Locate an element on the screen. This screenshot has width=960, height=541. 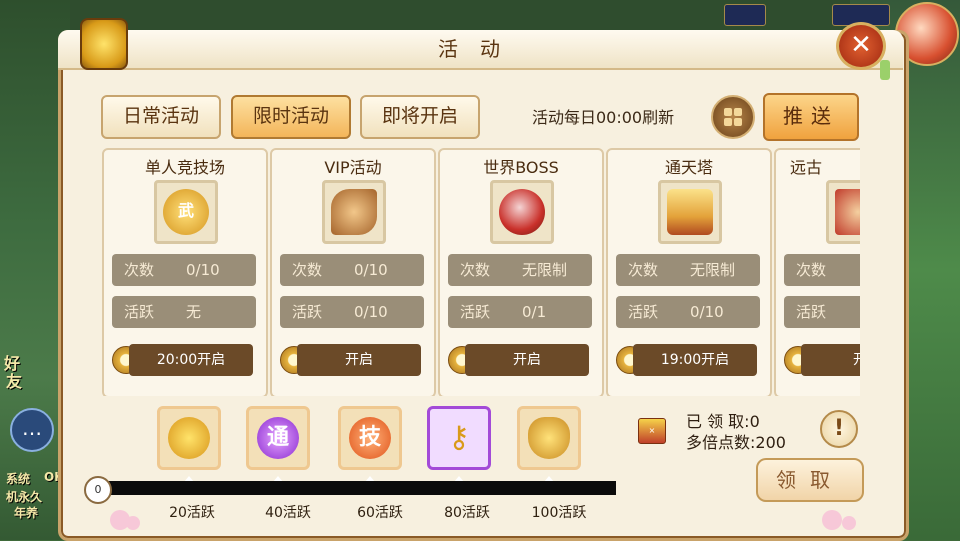
side-tag-forever: 机永久 is located at coordinates (24, 497).